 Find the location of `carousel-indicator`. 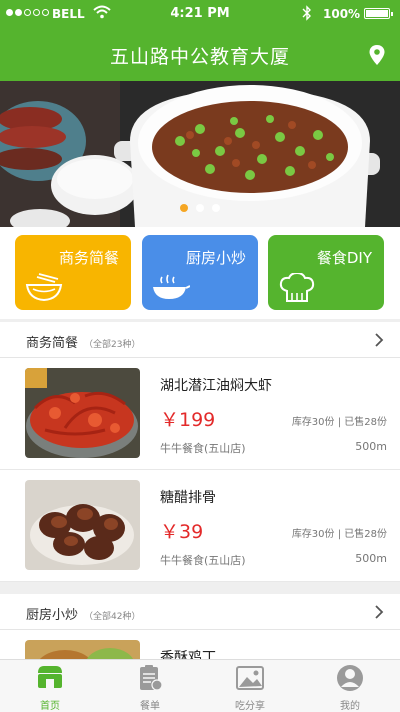

carousel-indicator is located at coordinates (200, 208).